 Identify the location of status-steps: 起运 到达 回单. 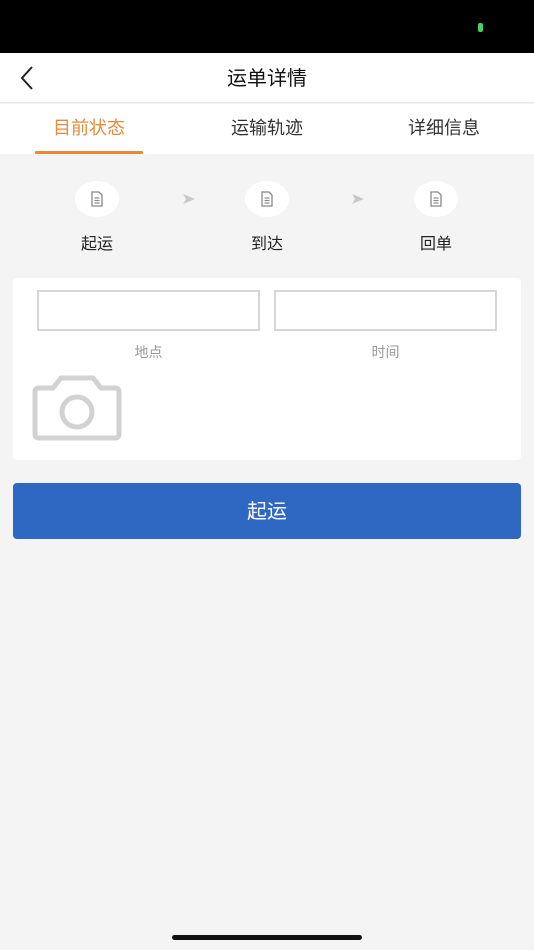
(267, 216).